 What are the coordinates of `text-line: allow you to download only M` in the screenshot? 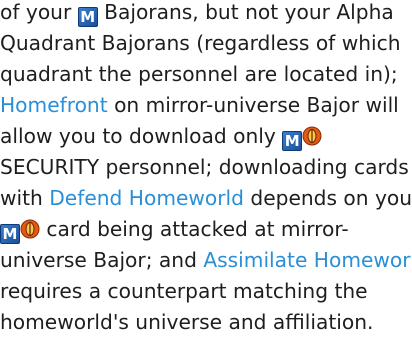 It's located at (161, 137).